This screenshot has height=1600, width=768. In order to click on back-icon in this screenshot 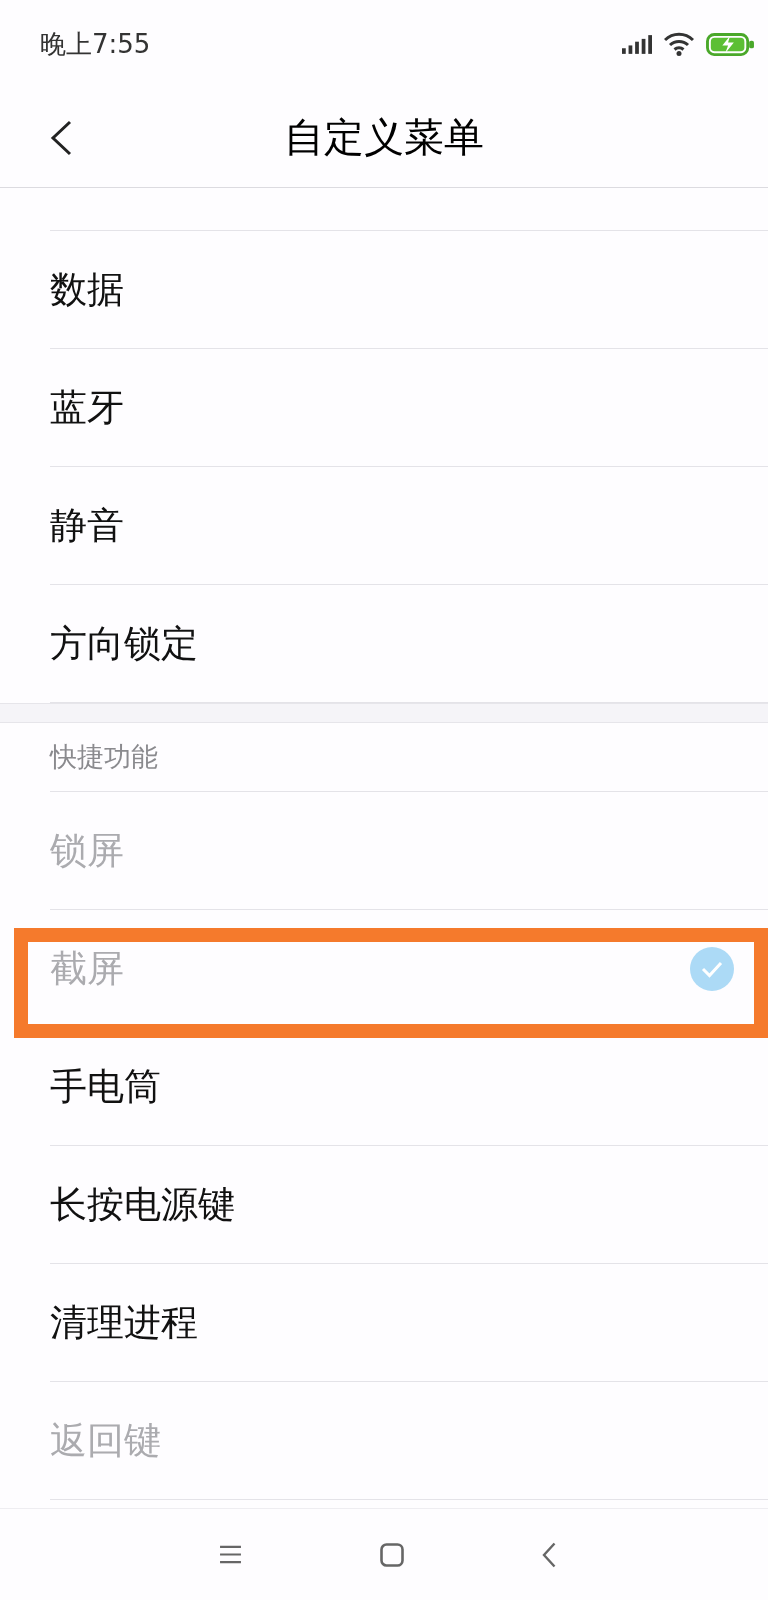, I will do `click(549, 1554)`.